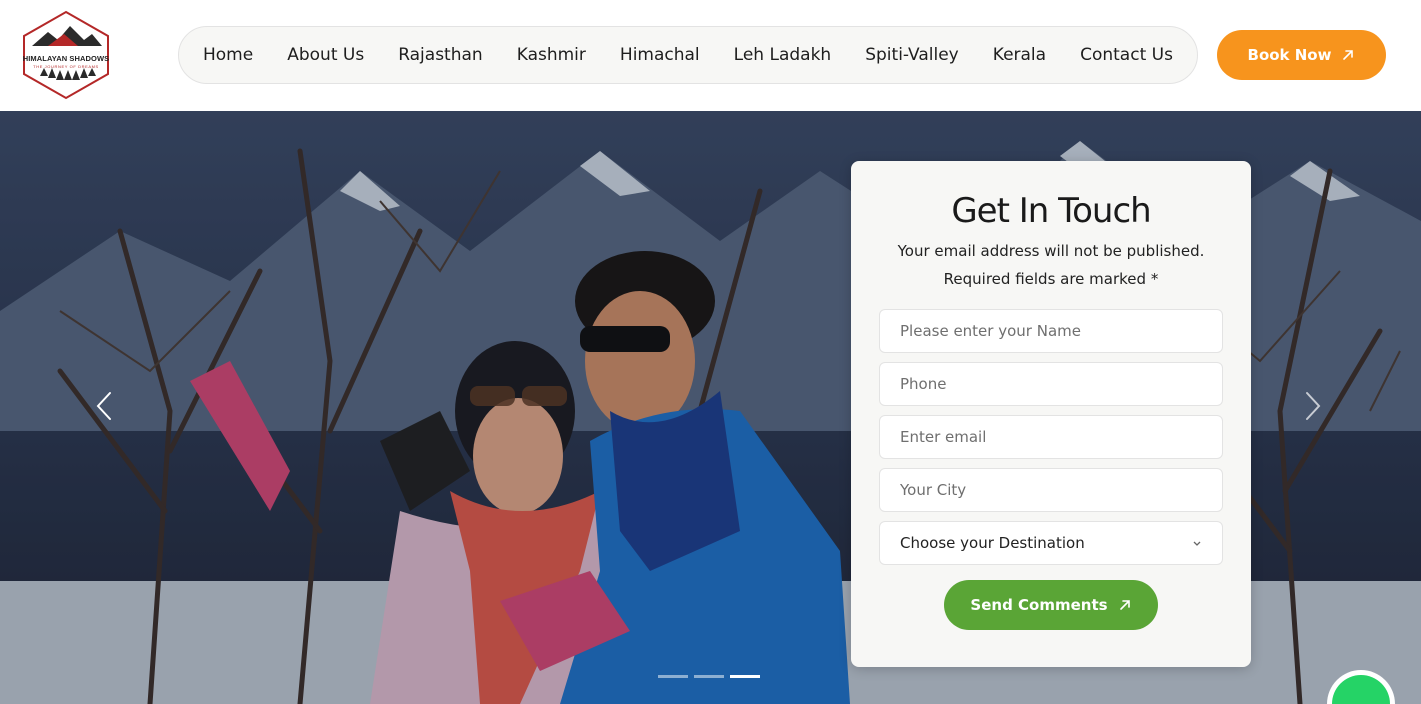 Image resolution: width=1421 pixels, height=704 pixels. Describe the element at coordinates (1051, 437) in the screenshot. I see `email-input` at that location.